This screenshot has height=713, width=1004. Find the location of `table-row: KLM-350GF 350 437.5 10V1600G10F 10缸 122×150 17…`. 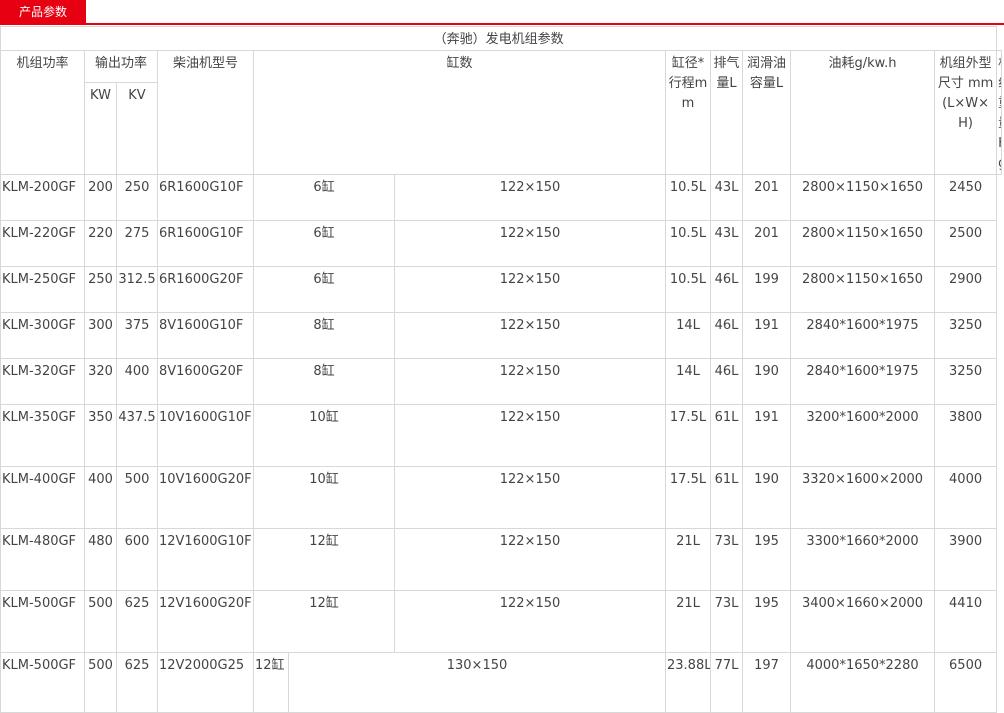

table-row: KLM-350GF 350 437.5 10V1600G10F 10缸 122×150 17… is located at coordinates (501, 435).